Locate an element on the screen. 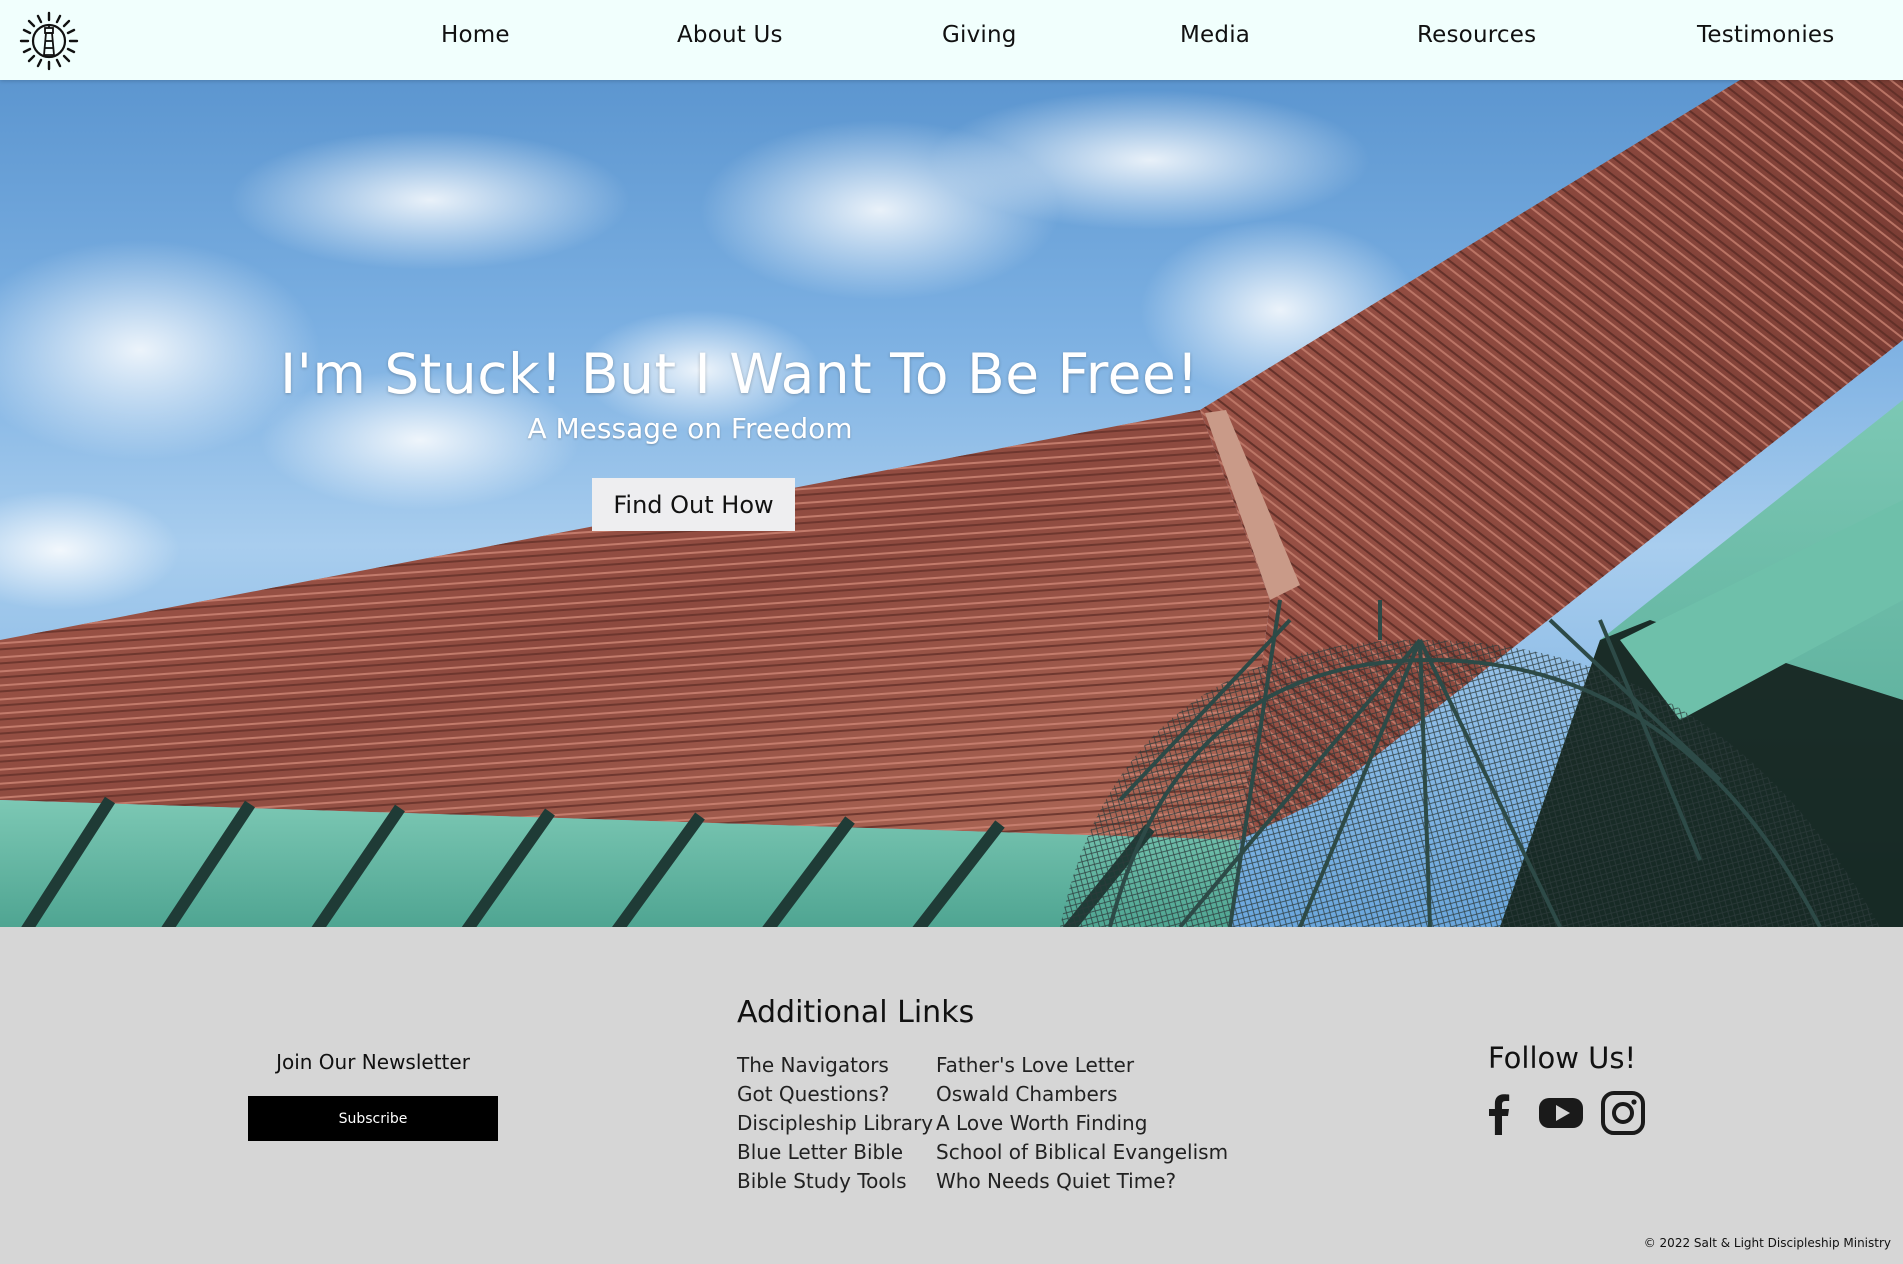 This screenshot has width=1903, height=1264. link-discipleship-library: Discipleship Library is located at coordinates (835, 1123).